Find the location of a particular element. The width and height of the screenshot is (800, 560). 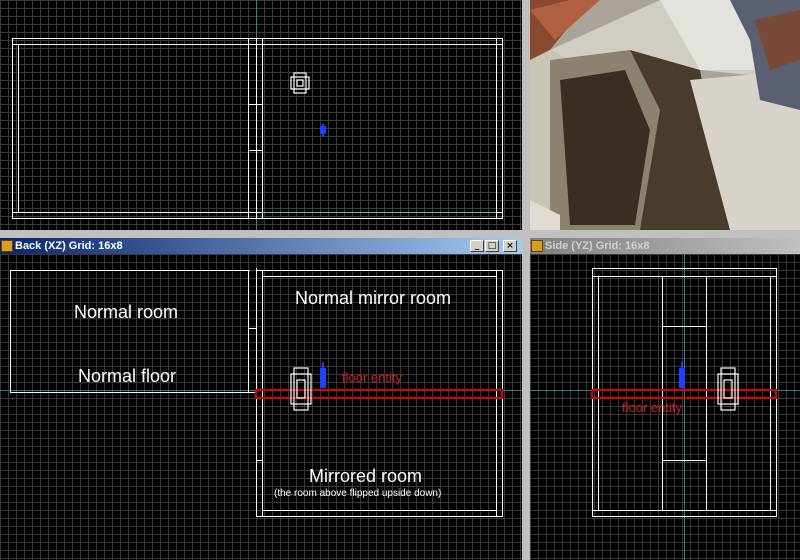

selected-edge is located at coordinates (379, 212).